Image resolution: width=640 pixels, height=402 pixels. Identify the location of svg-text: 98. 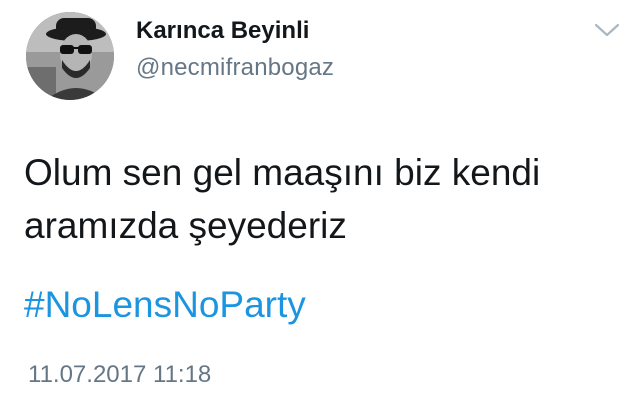
(34, 93).